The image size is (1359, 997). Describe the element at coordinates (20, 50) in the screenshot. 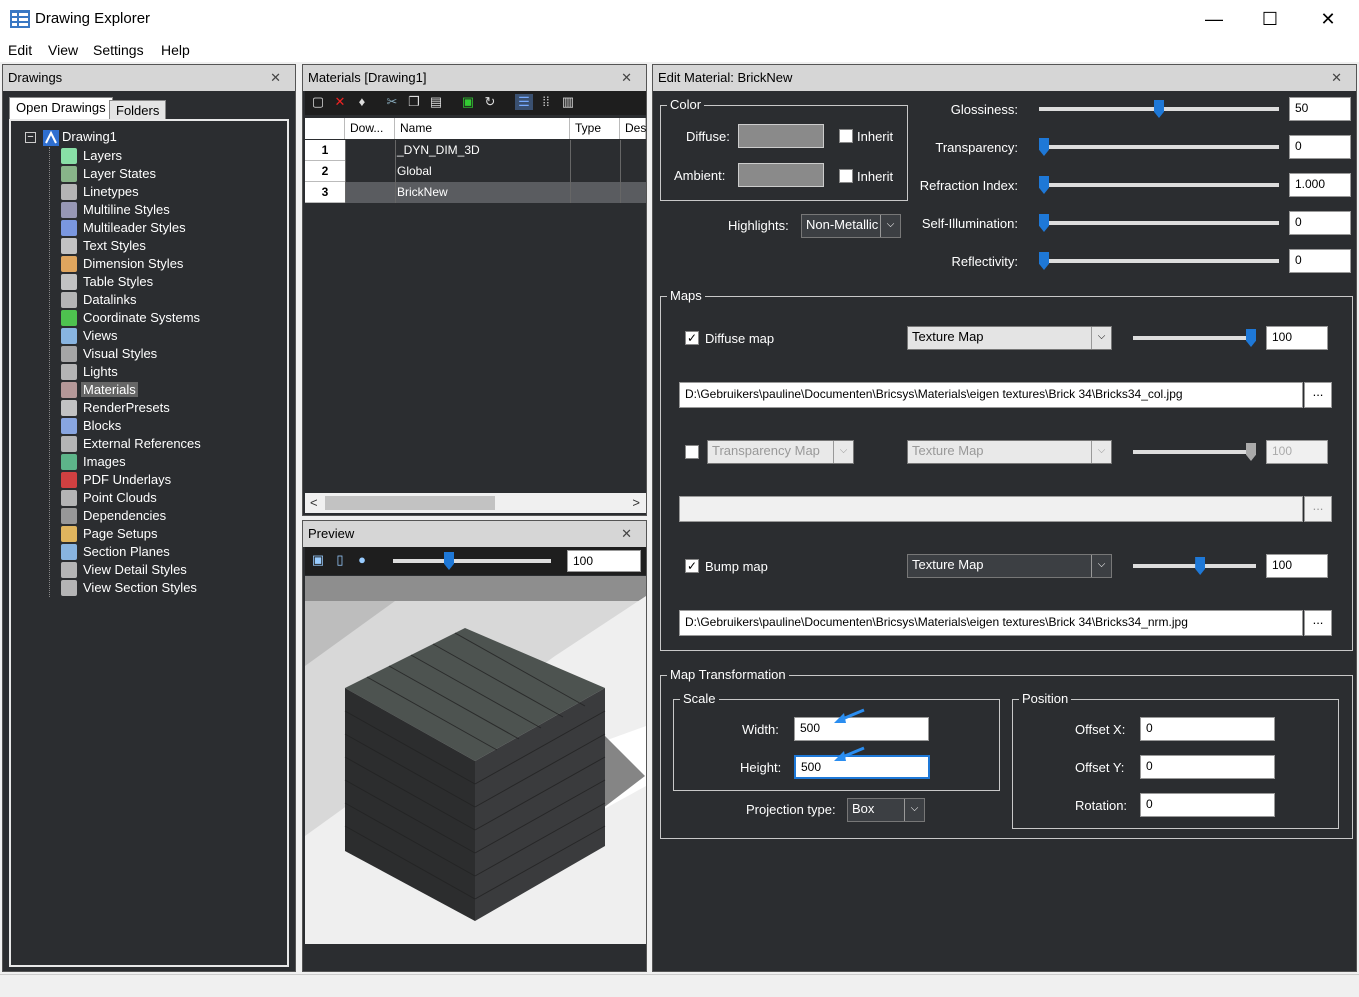

I see `menu-edit: Edit` at that location.